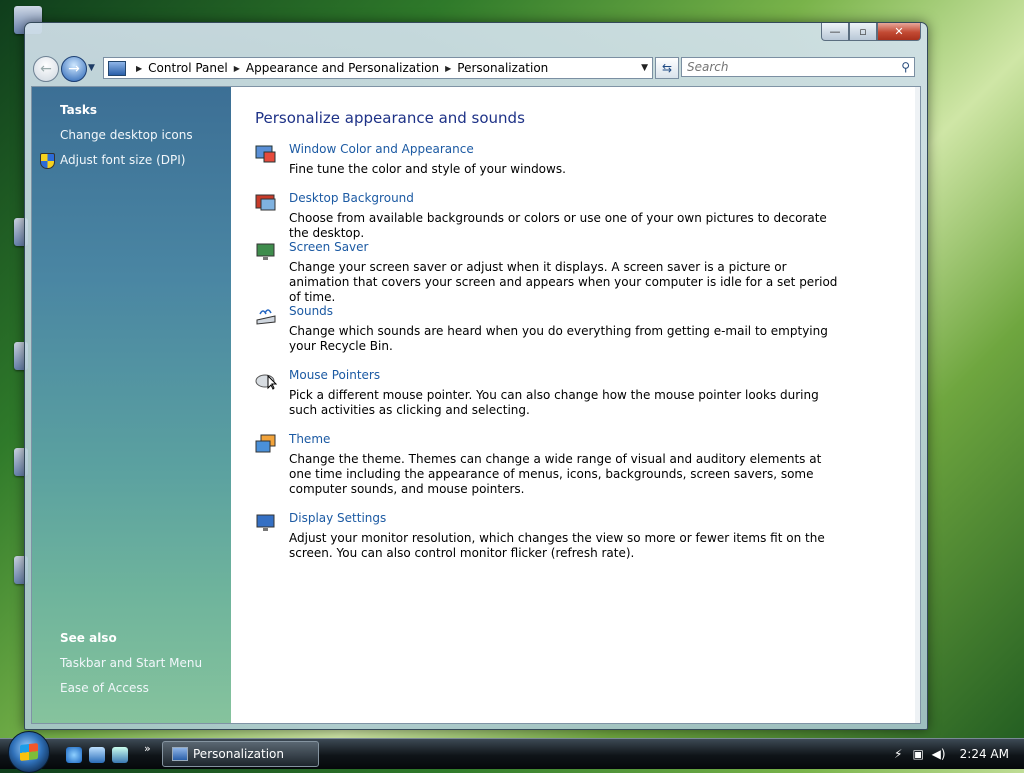  What do you see at coordinates (88, 638) in the screenshot?
I see `see-also-heading: See also` at bounding box center [88, 638].